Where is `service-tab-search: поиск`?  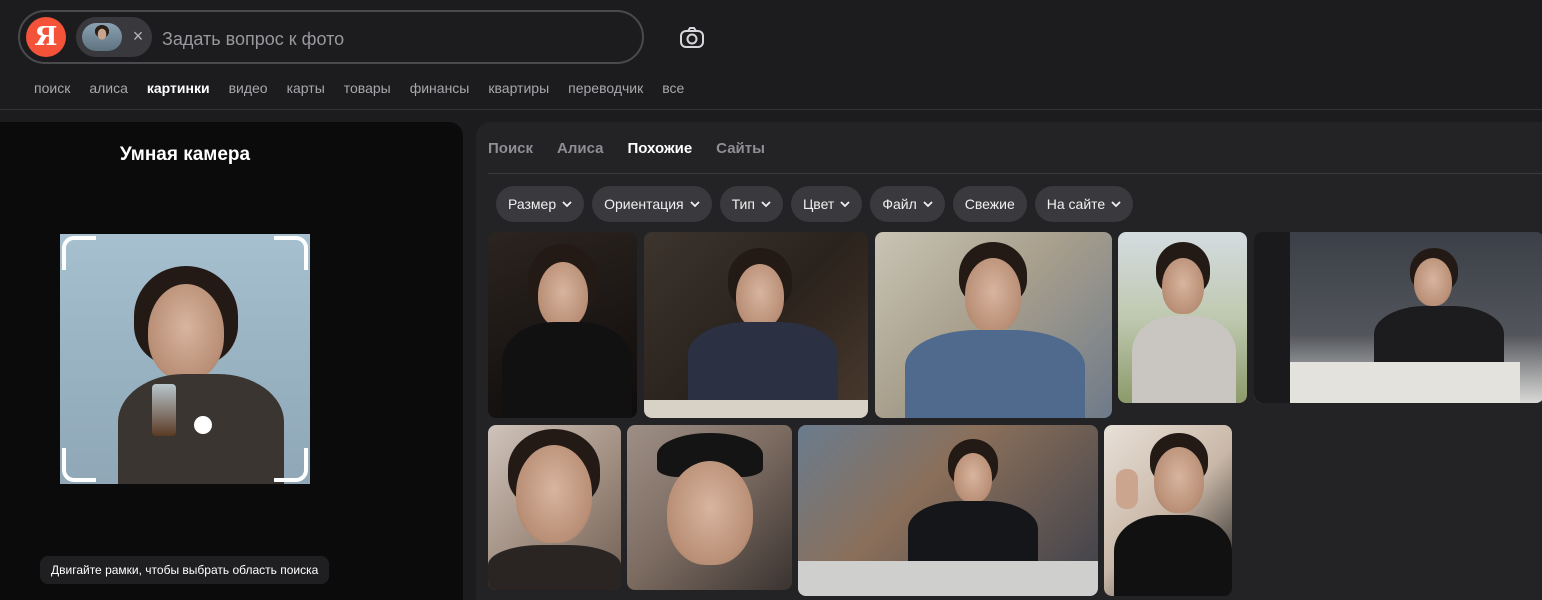
service-tab-search: поиск is located at coordinates (52, 88).